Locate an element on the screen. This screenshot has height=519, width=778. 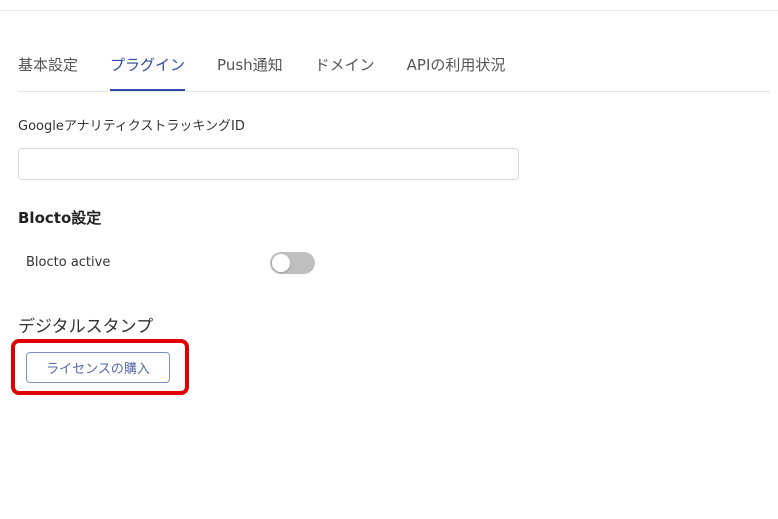
blocto-section-title: Blocto設定 is located at coordinates (60, 218).